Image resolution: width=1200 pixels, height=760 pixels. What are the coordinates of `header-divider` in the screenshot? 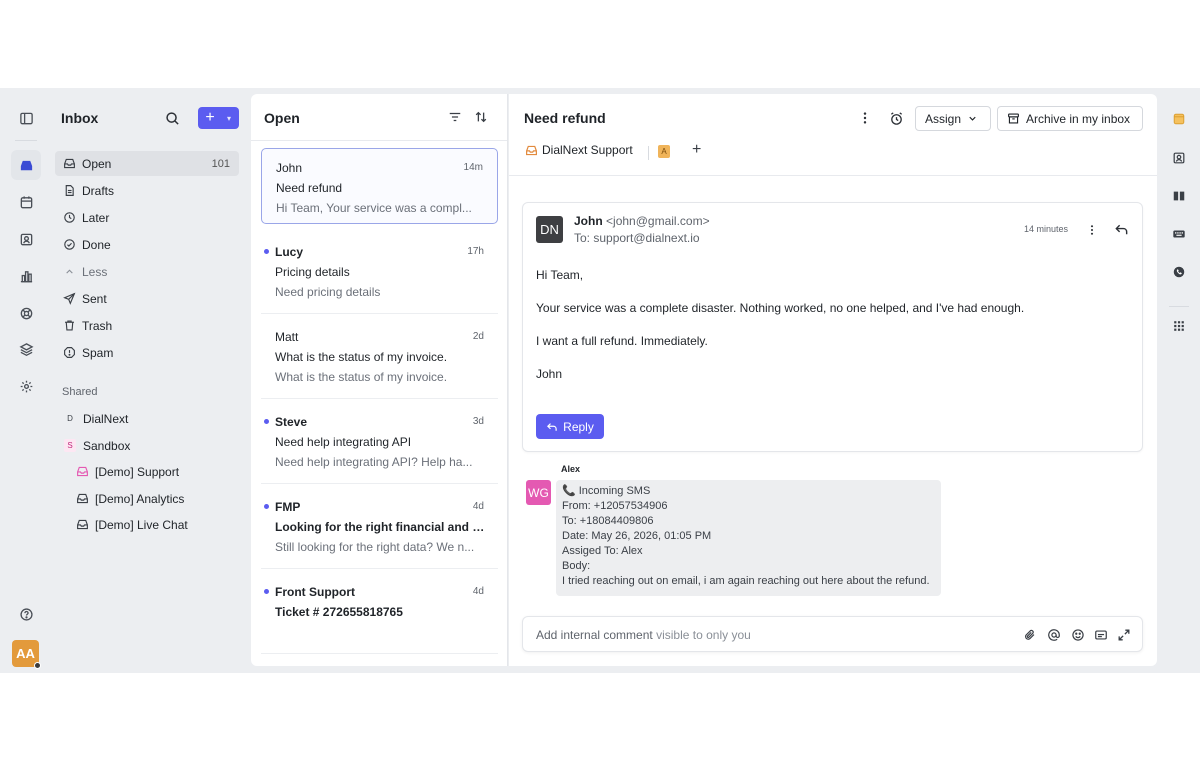 It's located at (648, 153).